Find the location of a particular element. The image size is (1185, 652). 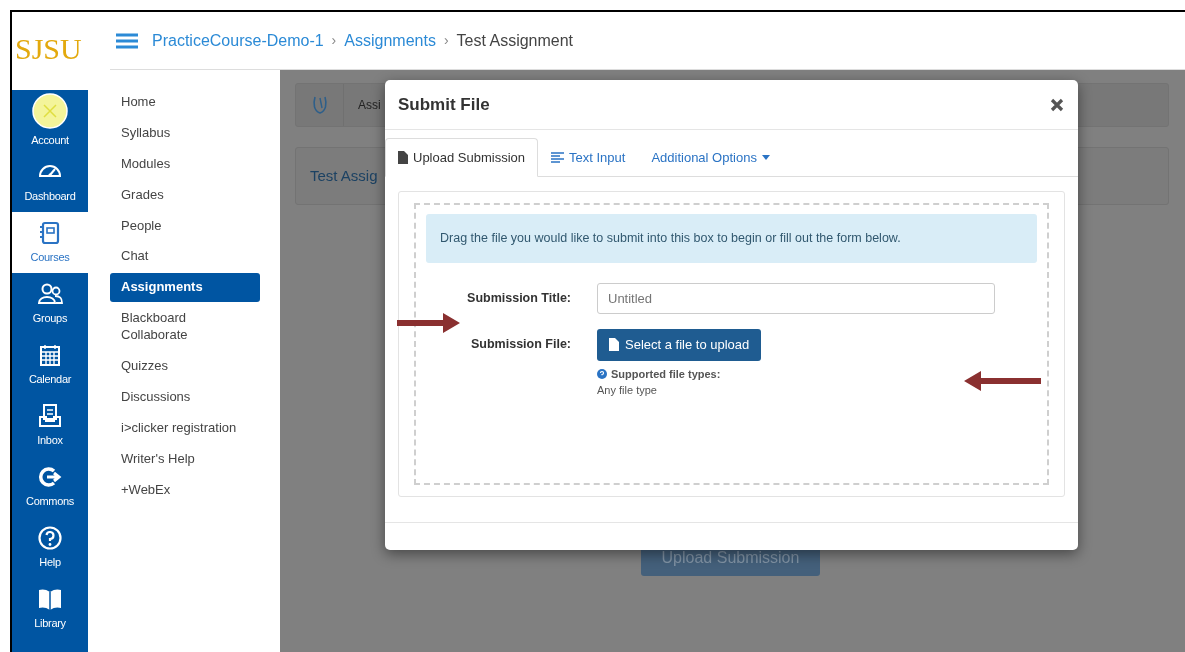

course-nav-link: Syllabus is located at coordinates (185, 133).